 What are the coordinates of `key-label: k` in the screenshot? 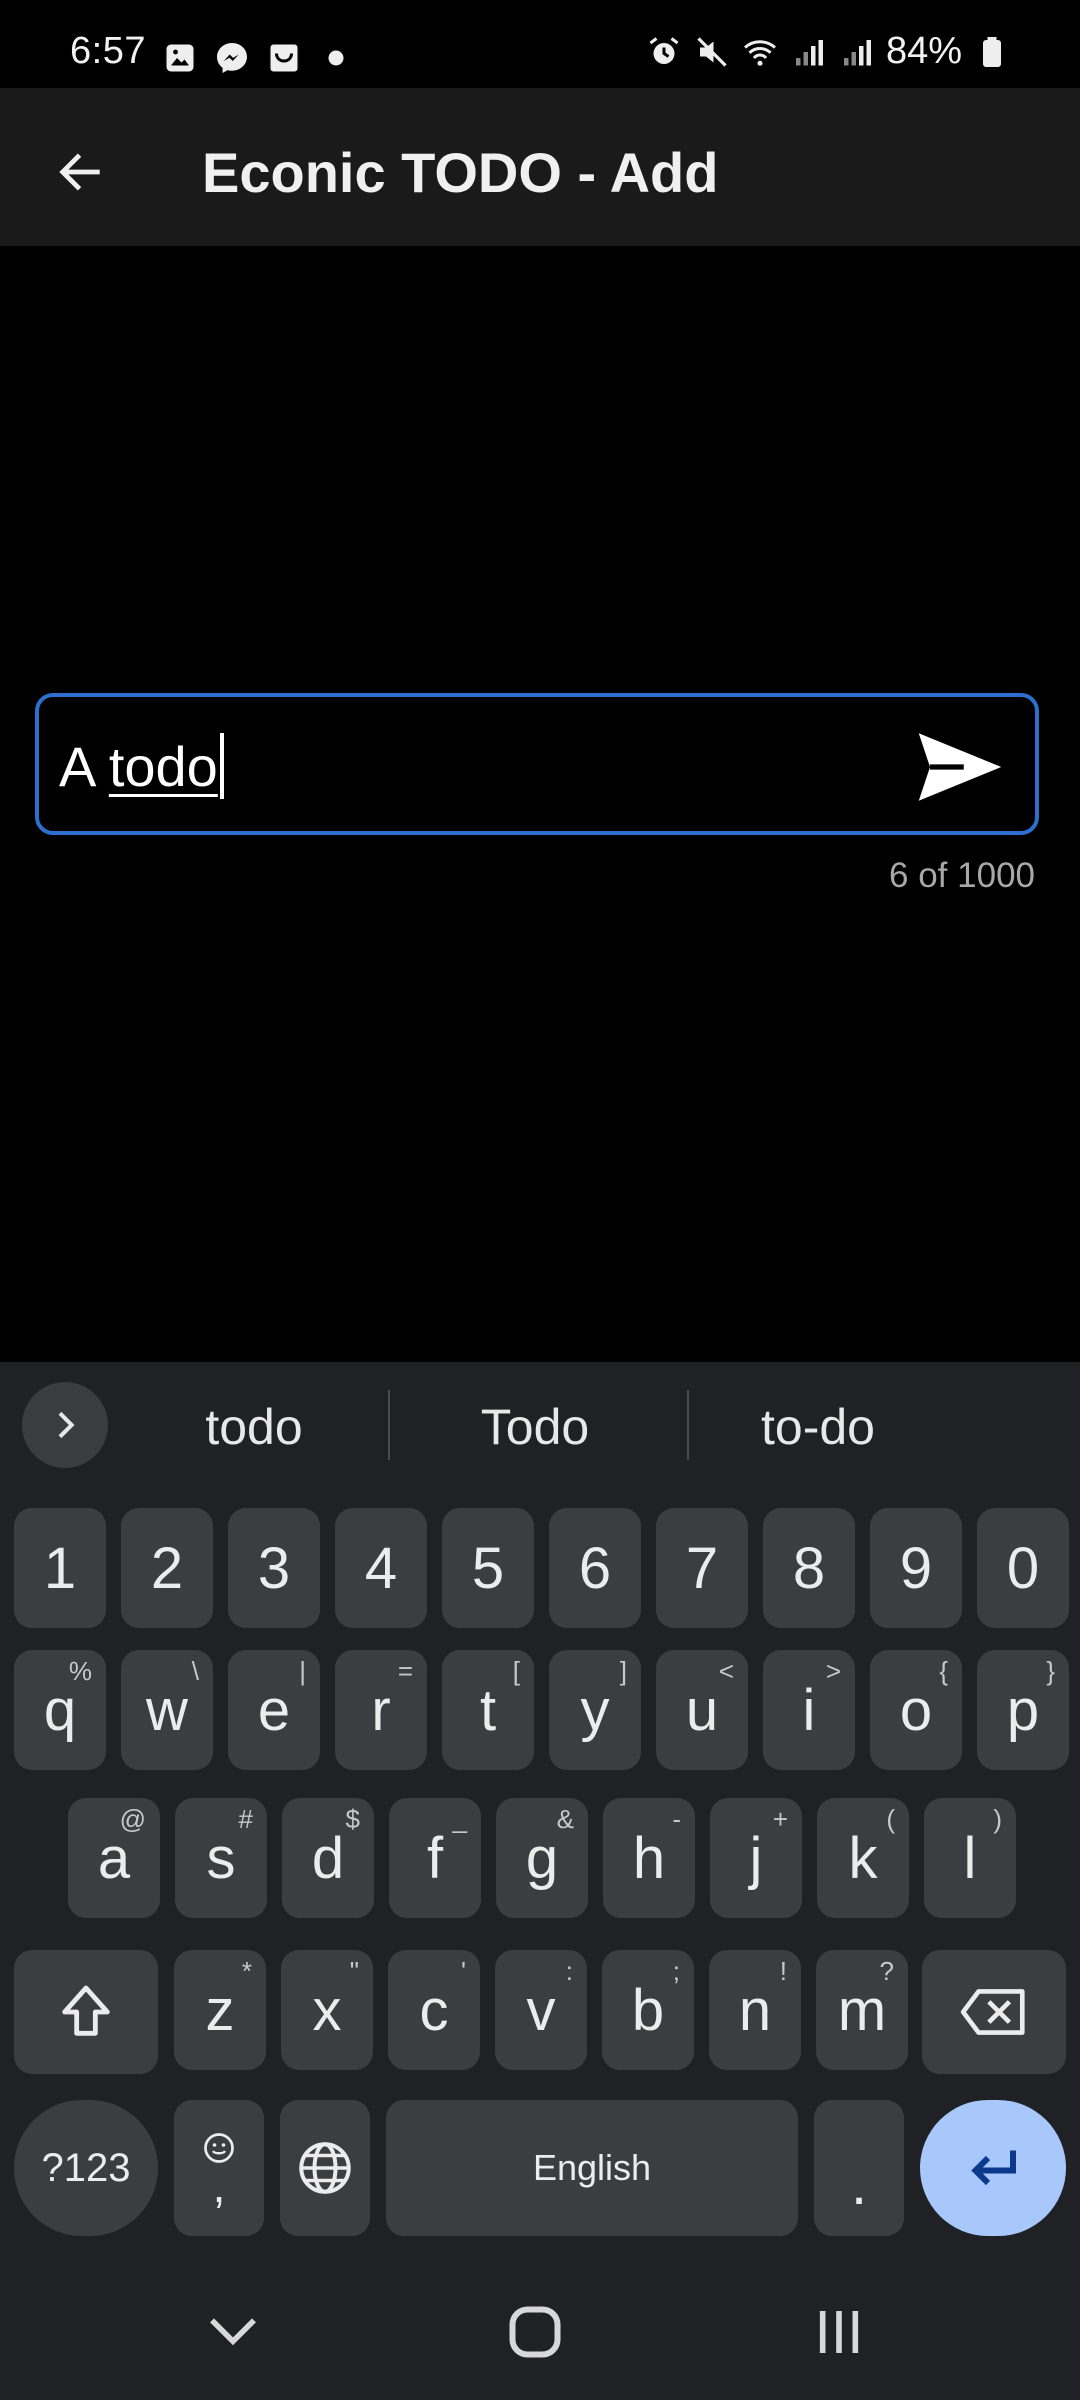 It's located at (863, 1858).